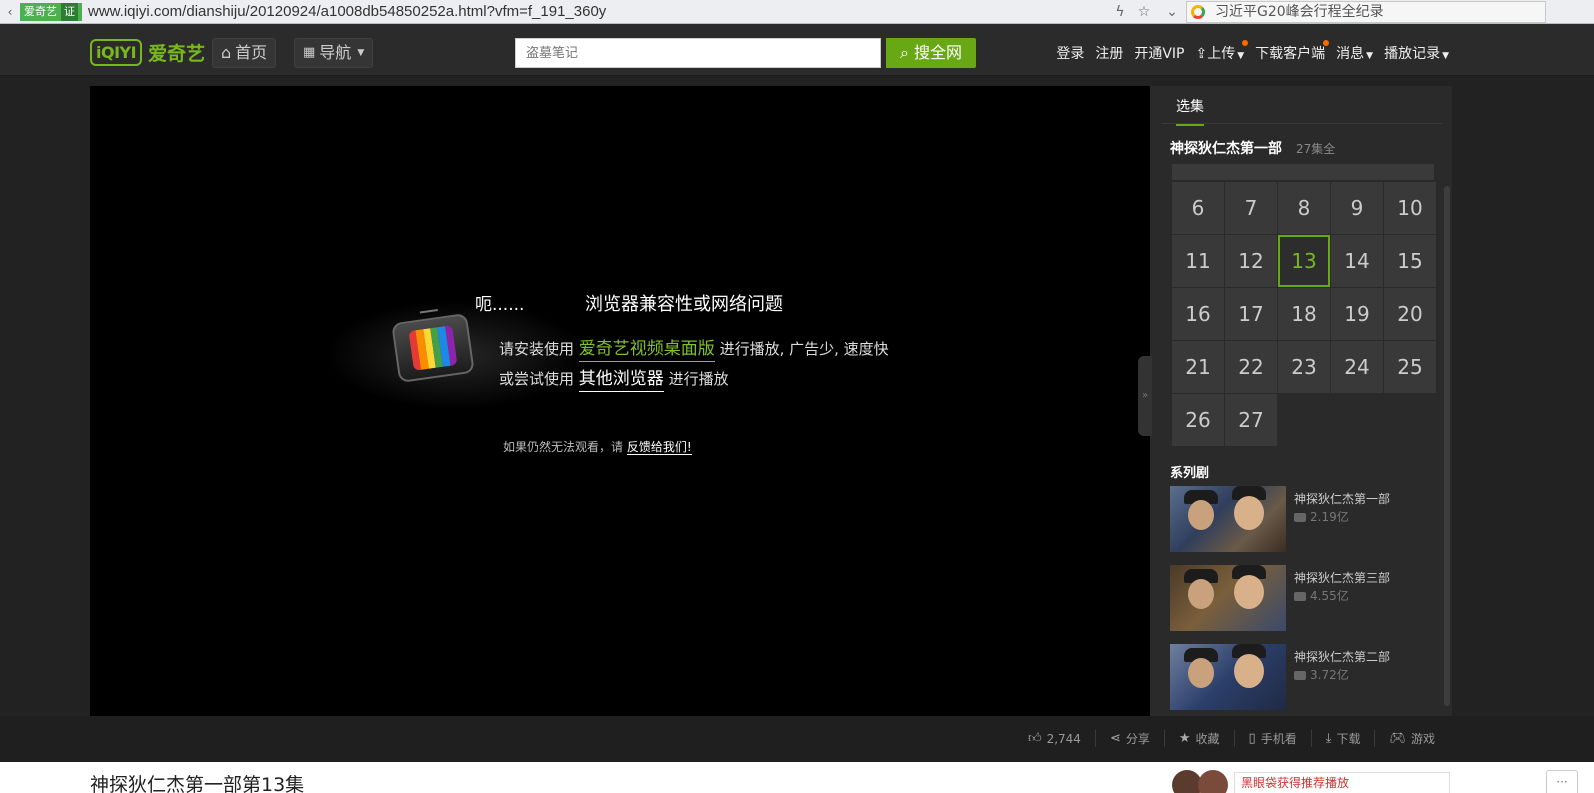 Image resolution: width=1594 pixels, height=793 pixels. Describe the element at coordinates (1357, 208) in the screenshot. I see `episode-button: 9` at that location.